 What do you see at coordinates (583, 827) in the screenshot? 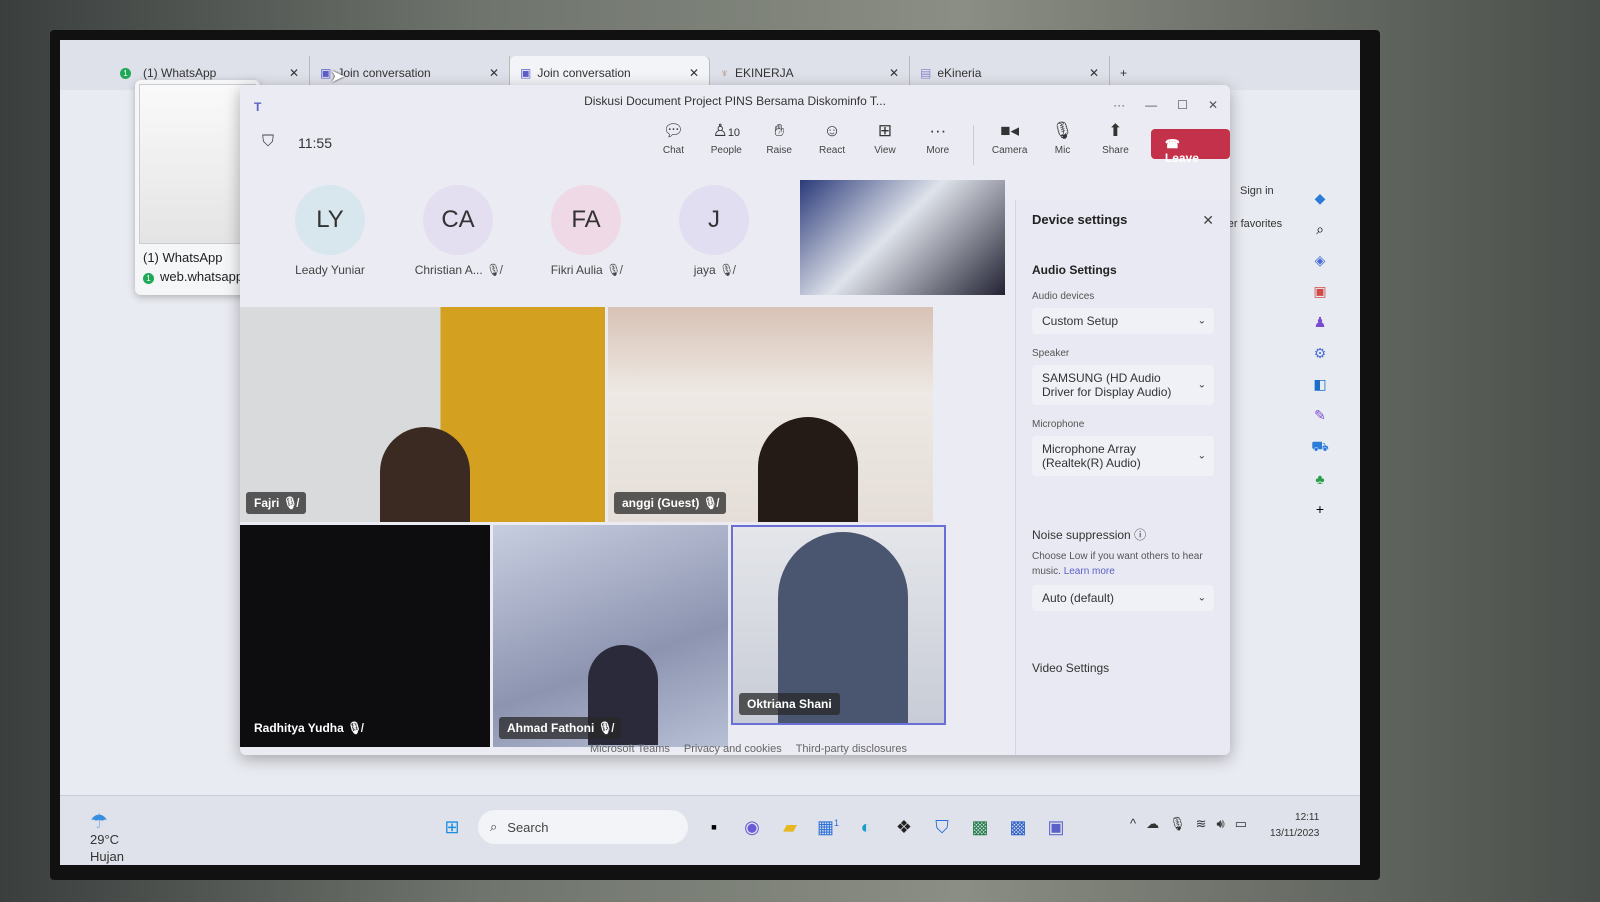
I see `taskbar-search: ⌕ Search` at bounding box center [583, 827].